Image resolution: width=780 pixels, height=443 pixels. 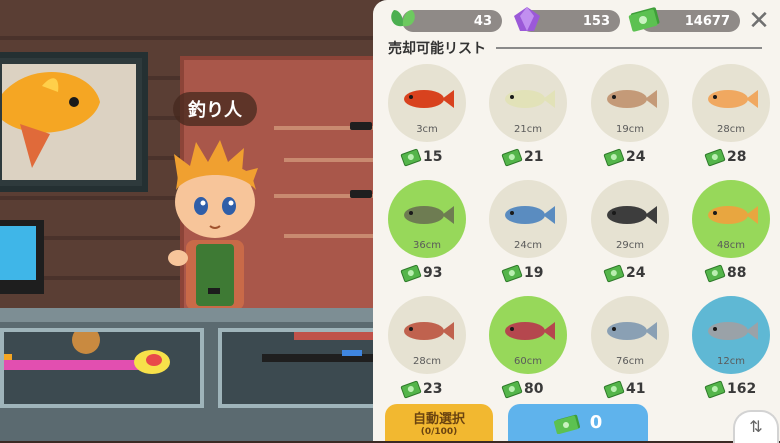 What do you see at coordinates (530, 99) in the screenshot?
I see `sweetfish-icon` at bounding box center [530, 99].